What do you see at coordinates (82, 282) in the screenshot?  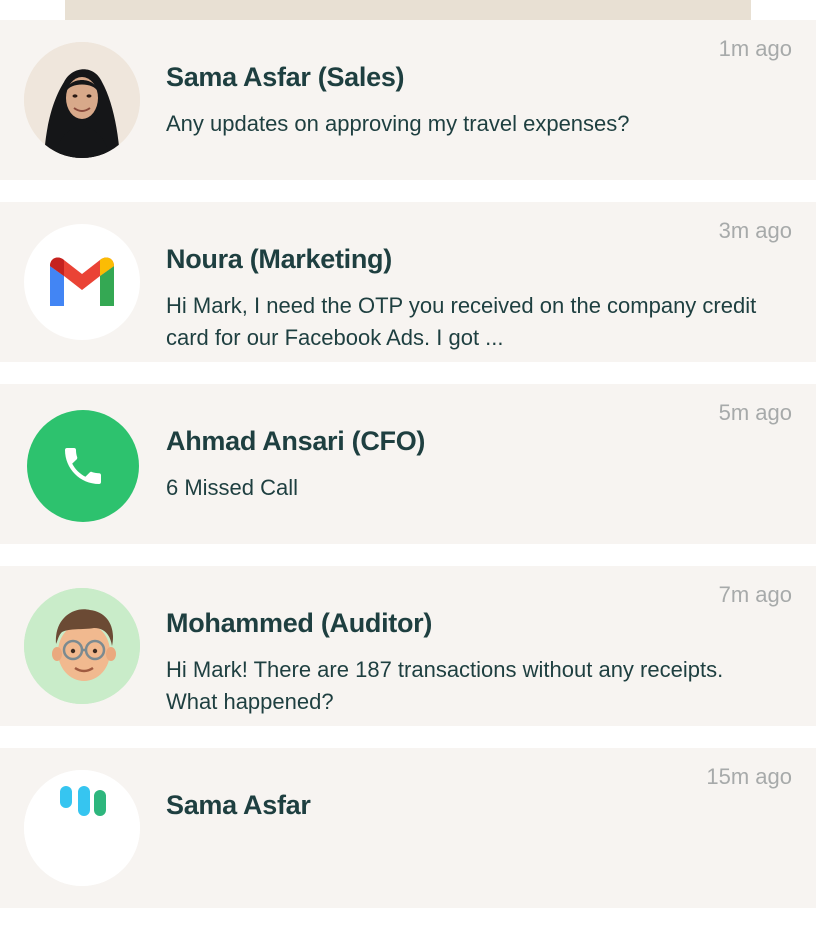 I see `gmail-icon` at bounding box center [82, 282].